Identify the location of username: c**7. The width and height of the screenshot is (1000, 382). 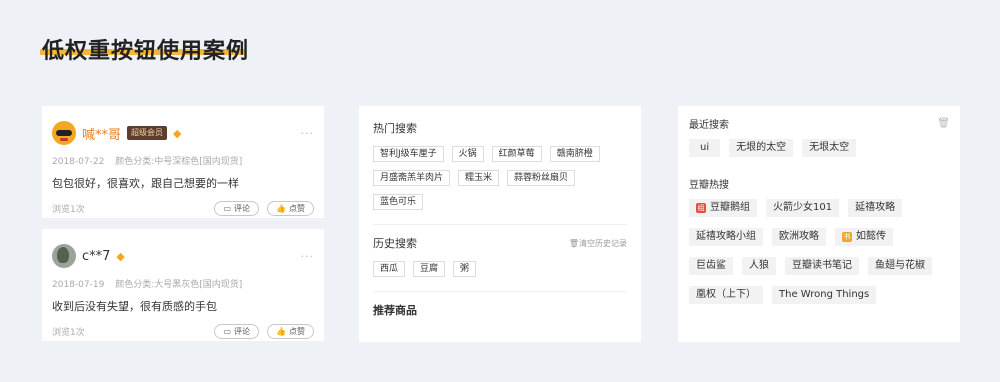
(96, 256).